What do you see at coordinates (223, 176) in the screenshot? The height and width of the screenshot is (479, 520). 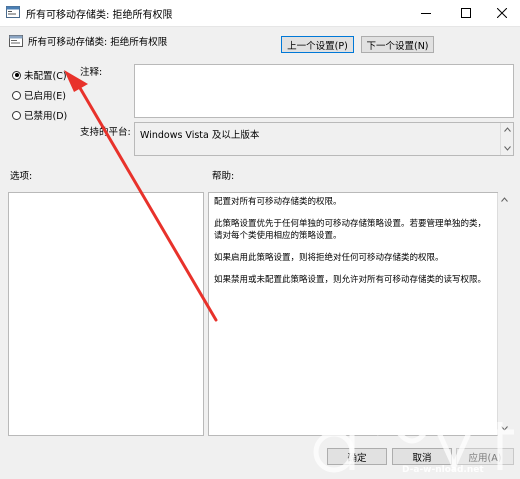 I see `help-label: 帮助:` at bounding box center [223, 176].